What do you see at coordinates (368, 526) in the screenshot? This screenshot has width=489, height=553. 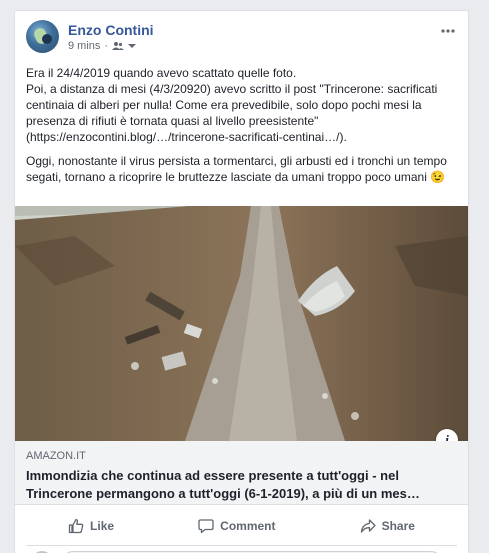 I see `share-arrow-icon` at bounding box center [368, 526].